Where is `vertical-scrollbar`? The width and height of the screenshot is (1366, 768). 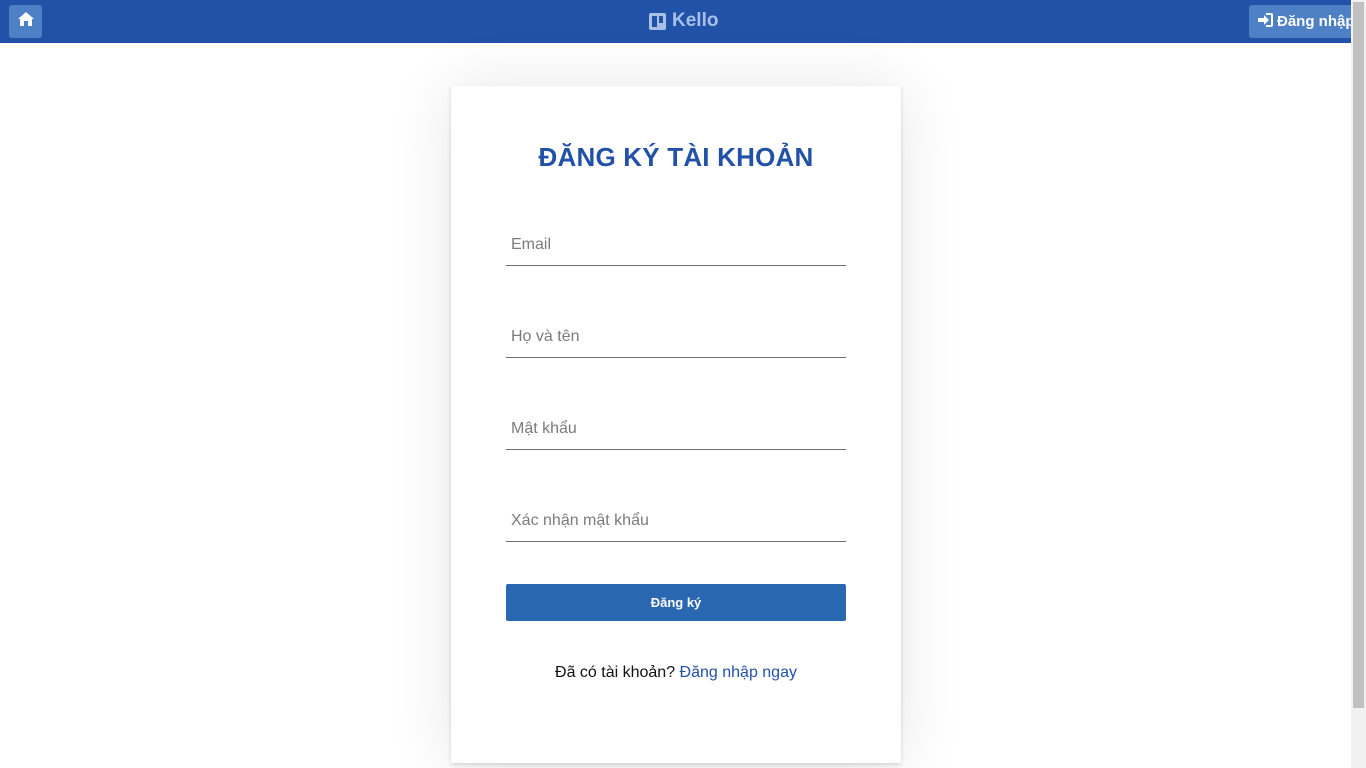 vertical-scrollbar is located at coordinates (1358, 384).